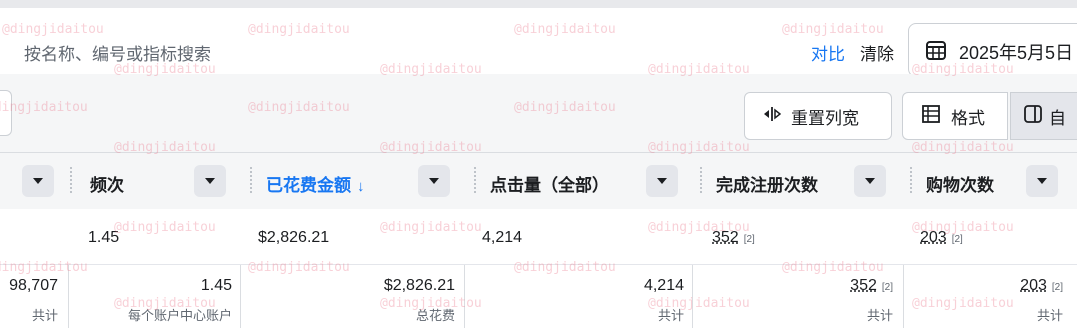  What do you see at coordinates (1042, 181) in the screenshot?
I see `column-purchases-dropdown` at bounding box center [1042, 181].